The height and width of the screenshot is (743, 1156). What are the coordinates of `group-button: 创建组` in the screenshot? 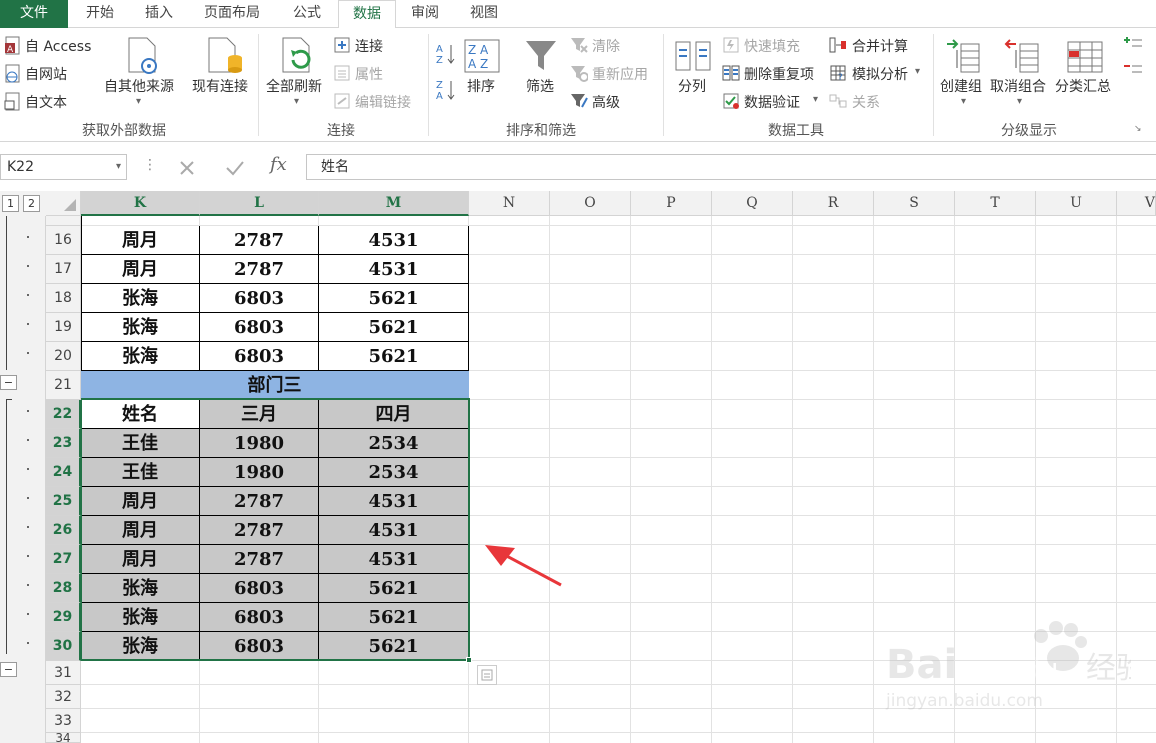 It's located at (961, 86).